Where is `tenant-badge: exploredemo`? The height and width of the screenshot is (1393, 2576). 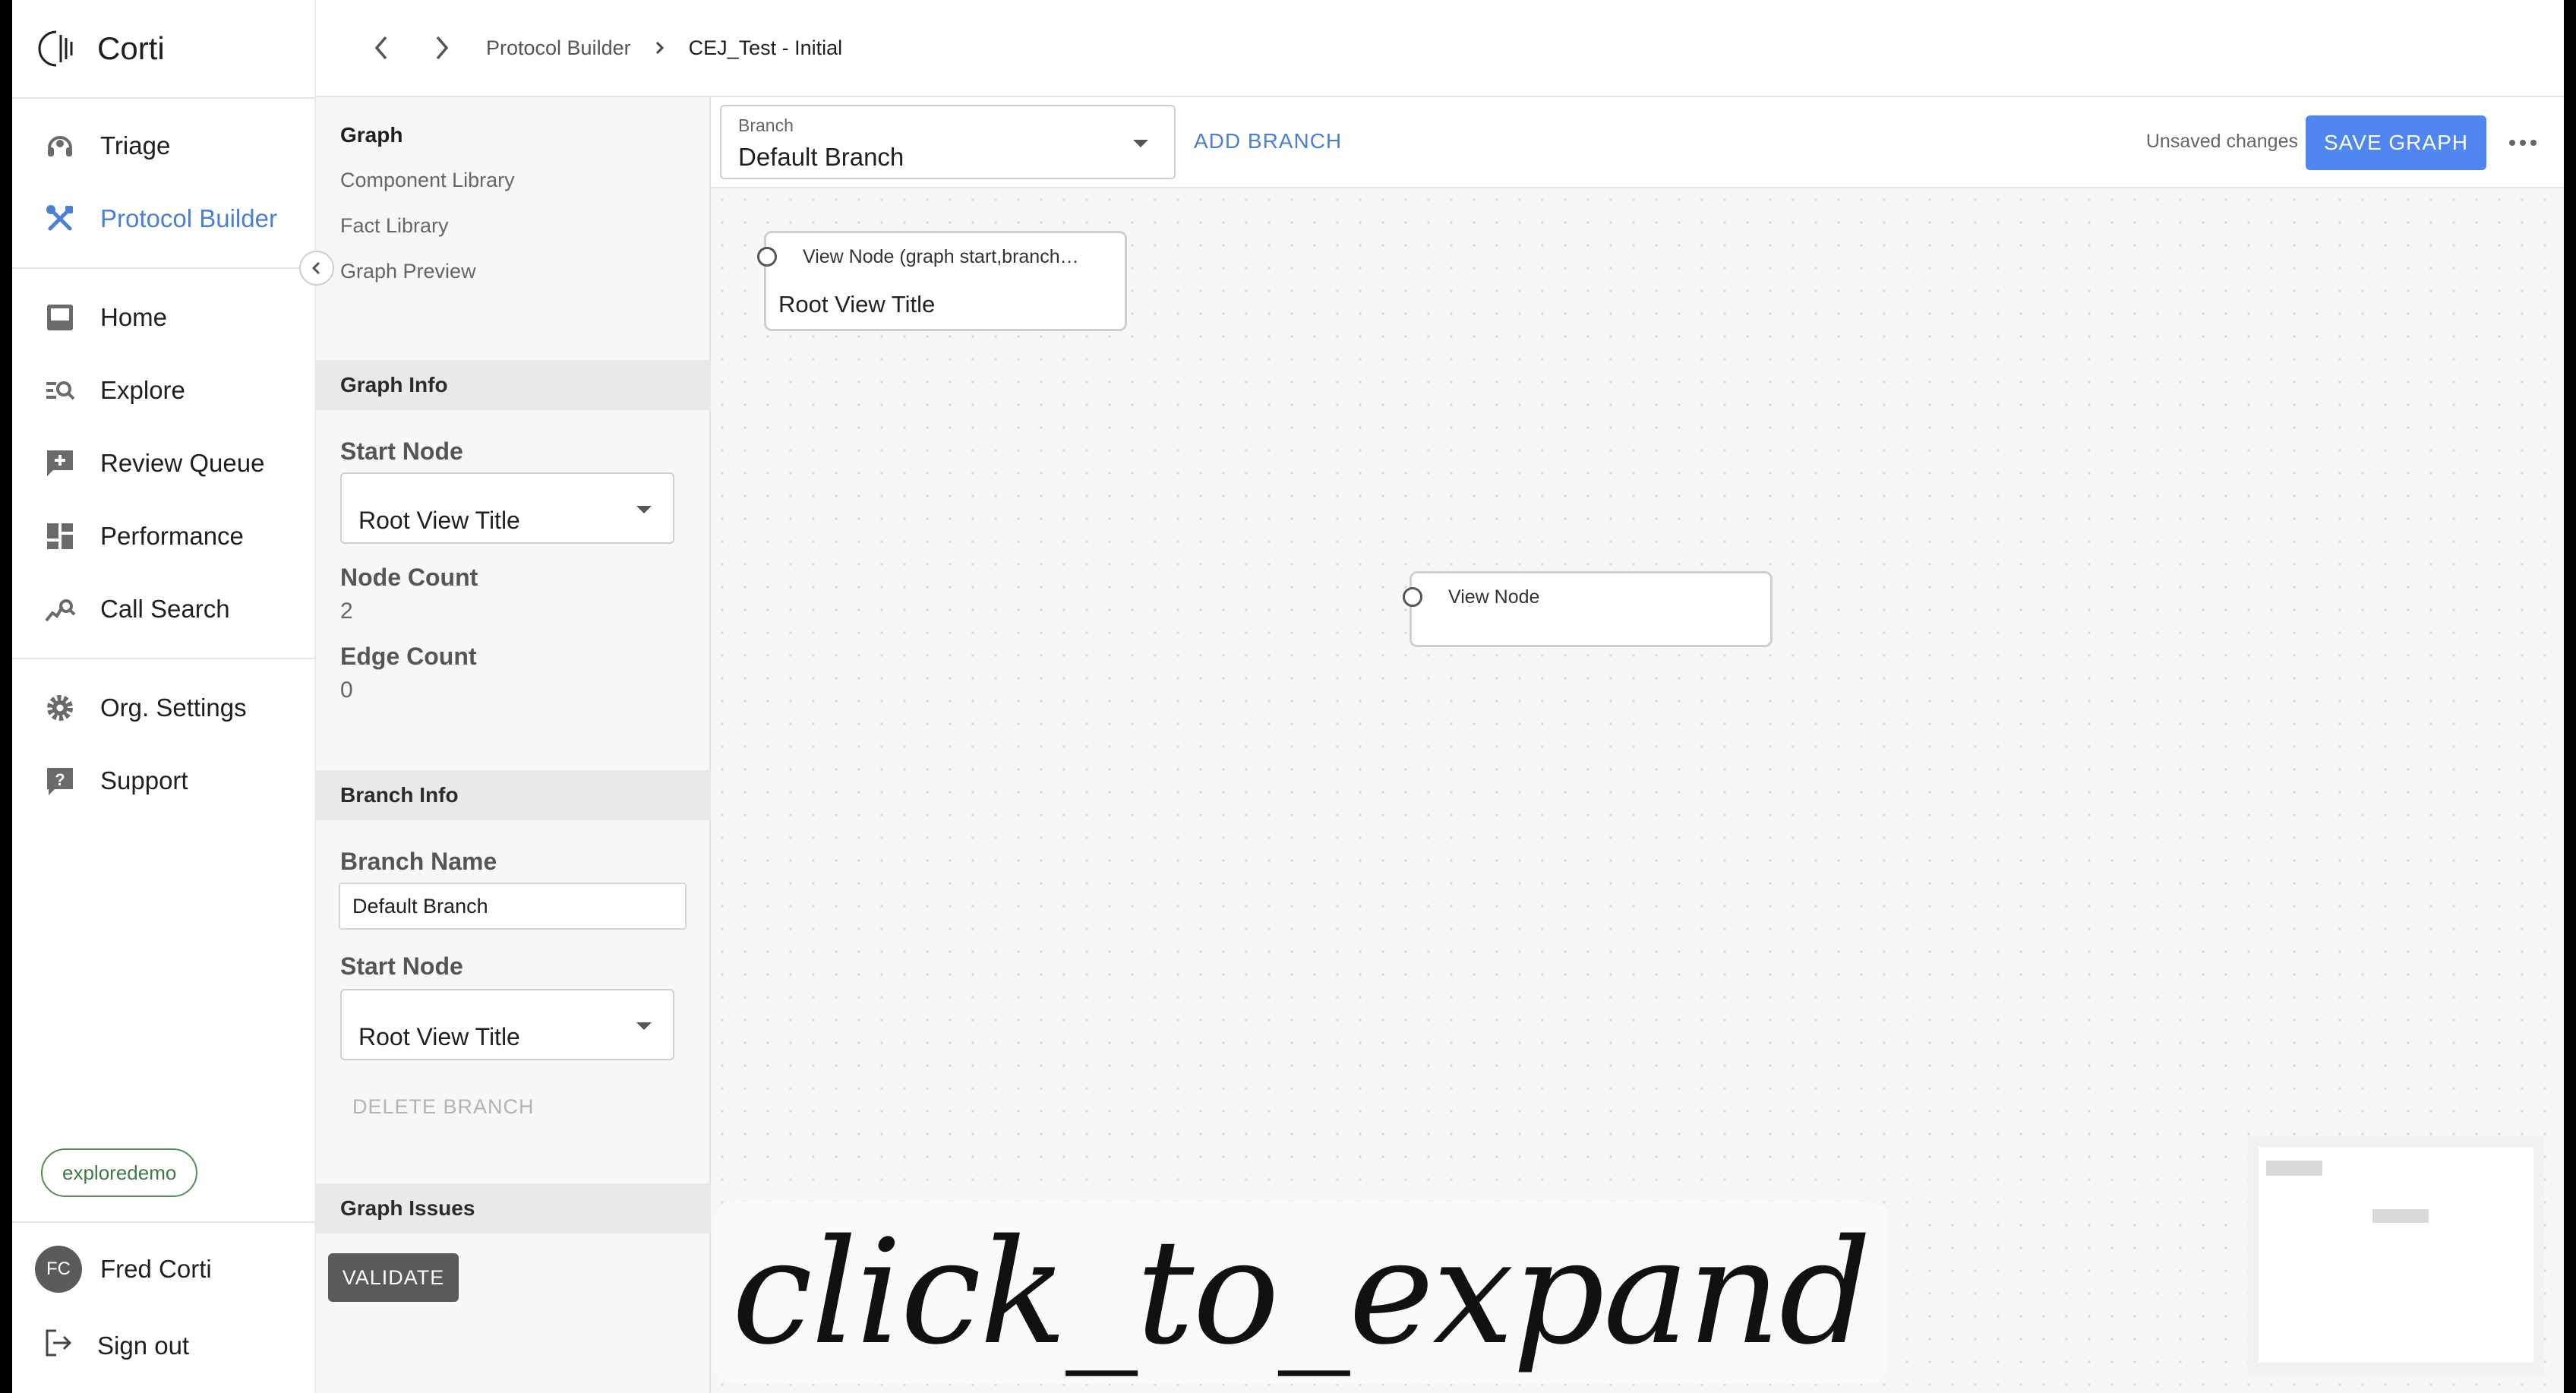
tenant-badge: exploredemo is located at coordinates (119, 1172).